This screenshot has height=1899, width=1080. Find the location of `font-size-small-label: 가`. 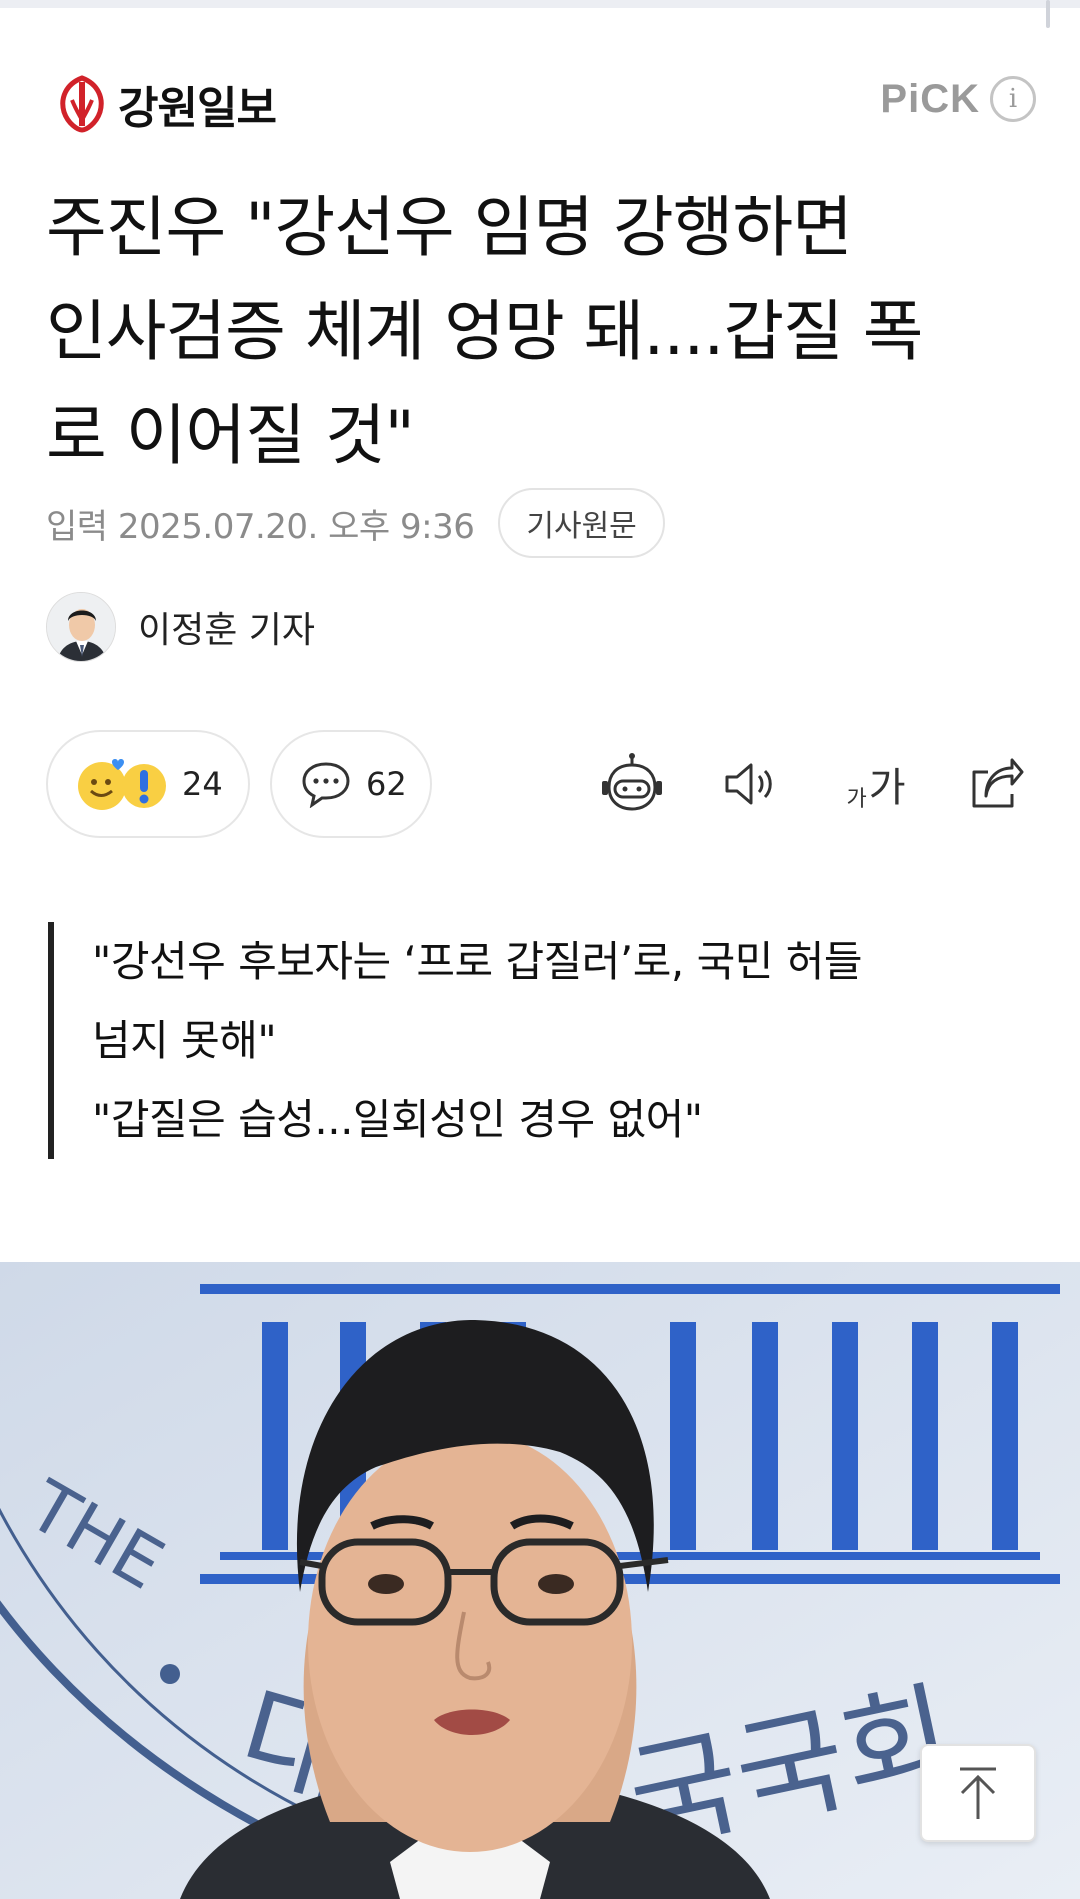

font-size-small-label: 가 is located at coordinates (856, 799).